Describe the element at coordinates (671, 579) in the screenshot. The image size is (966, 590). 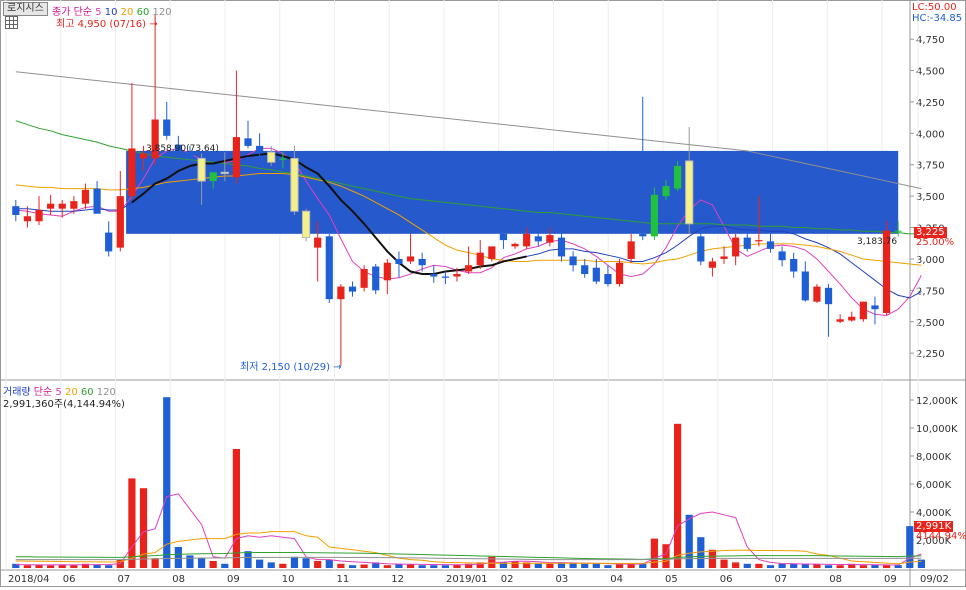
I see `x-tick-label: 05` at that location.